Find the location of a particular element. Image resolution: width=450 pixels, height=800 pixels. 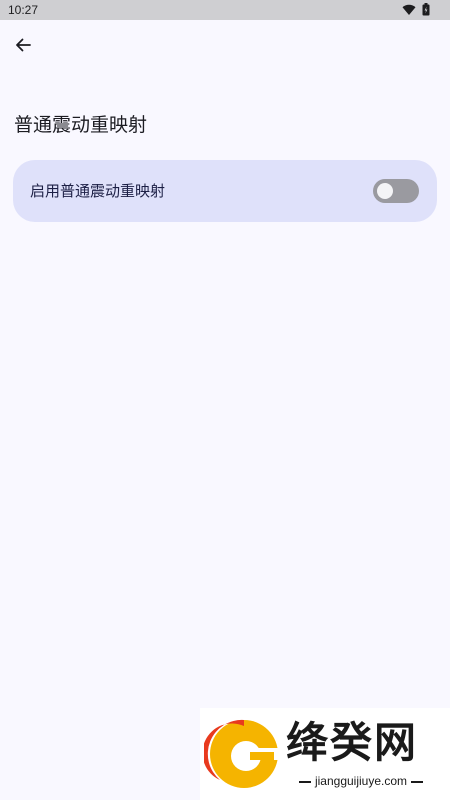

arrow-left-icon is located at coordinates (23, 47).